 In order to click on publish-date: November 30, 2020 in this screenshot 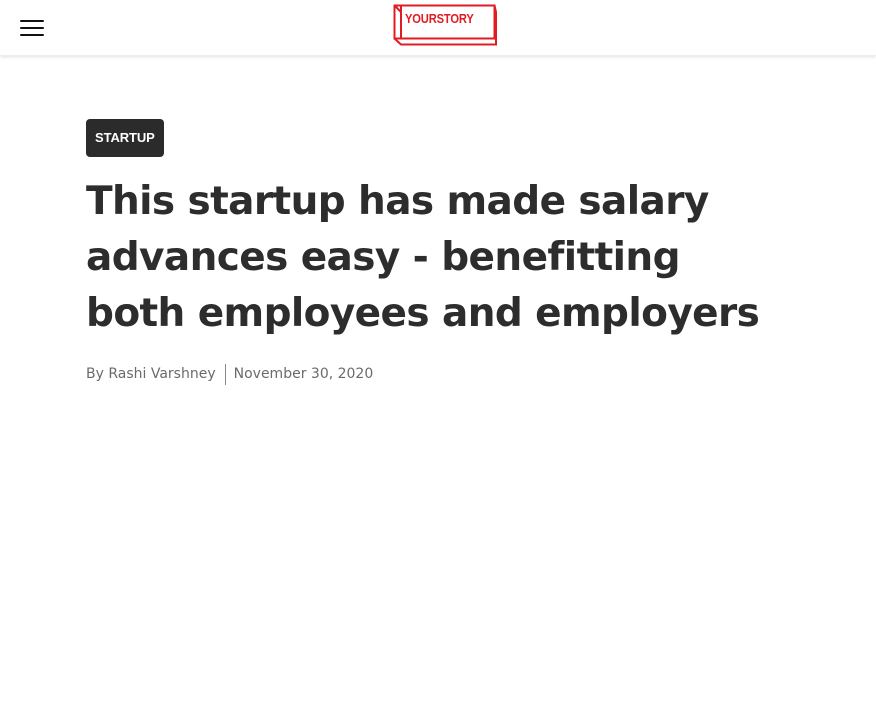, I will do `click(303, 374)`.